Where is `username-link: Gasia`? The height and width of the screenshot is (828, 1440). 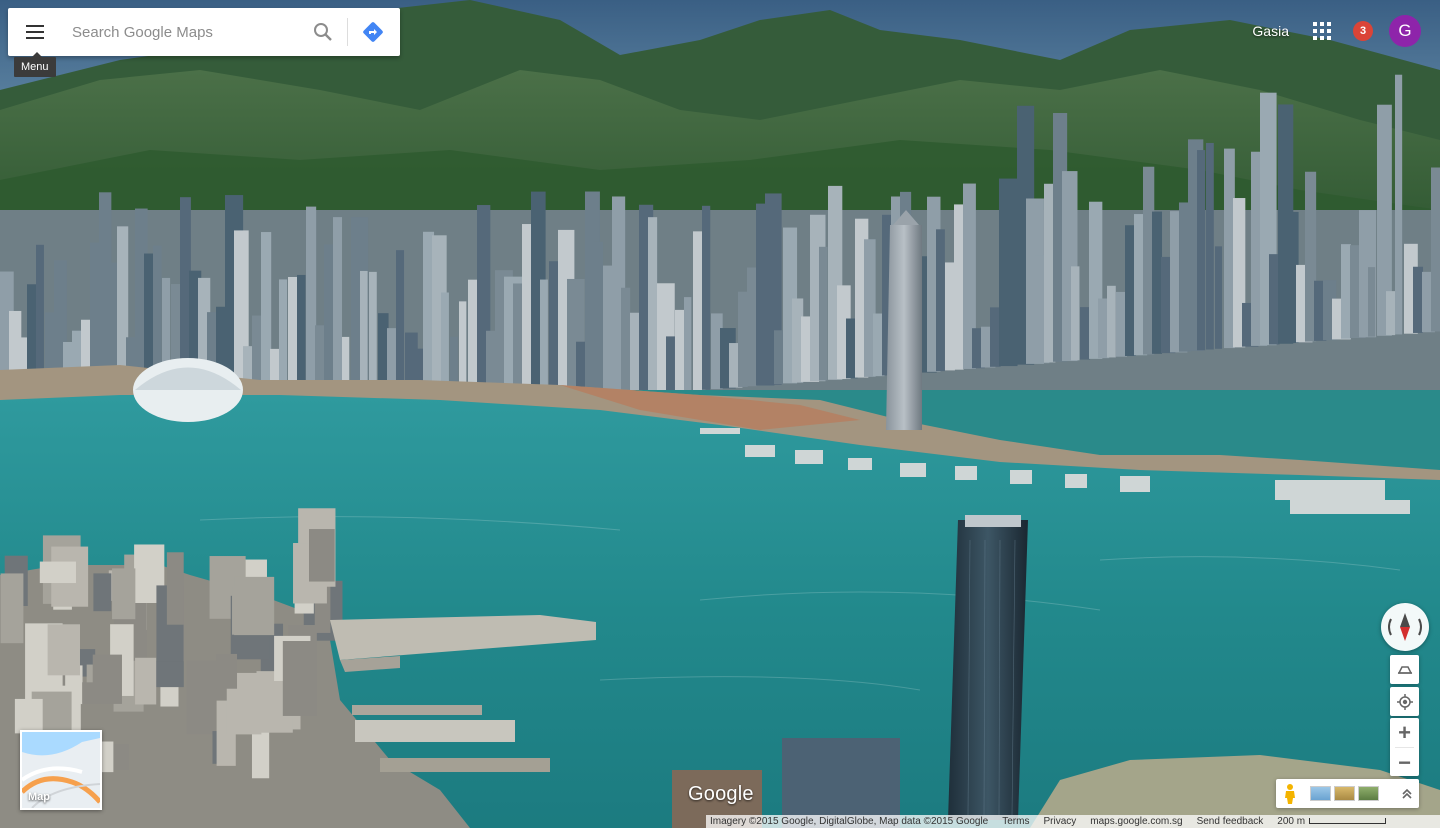 username-link: Gasia is located at coordinates (1270, 31).